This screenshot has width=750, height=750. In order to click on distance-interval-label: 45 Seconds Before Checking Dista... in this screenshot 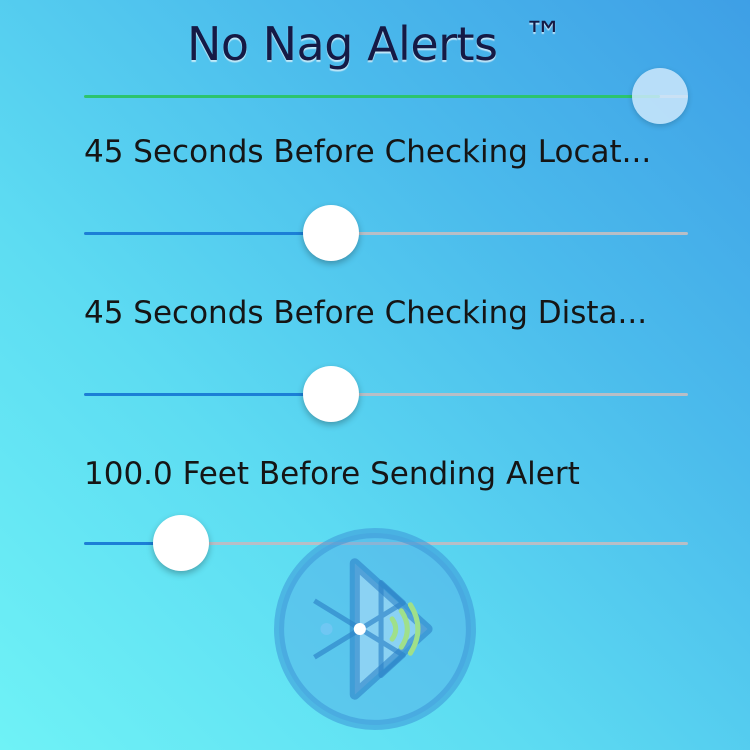, I will do `click(366, 313)`.